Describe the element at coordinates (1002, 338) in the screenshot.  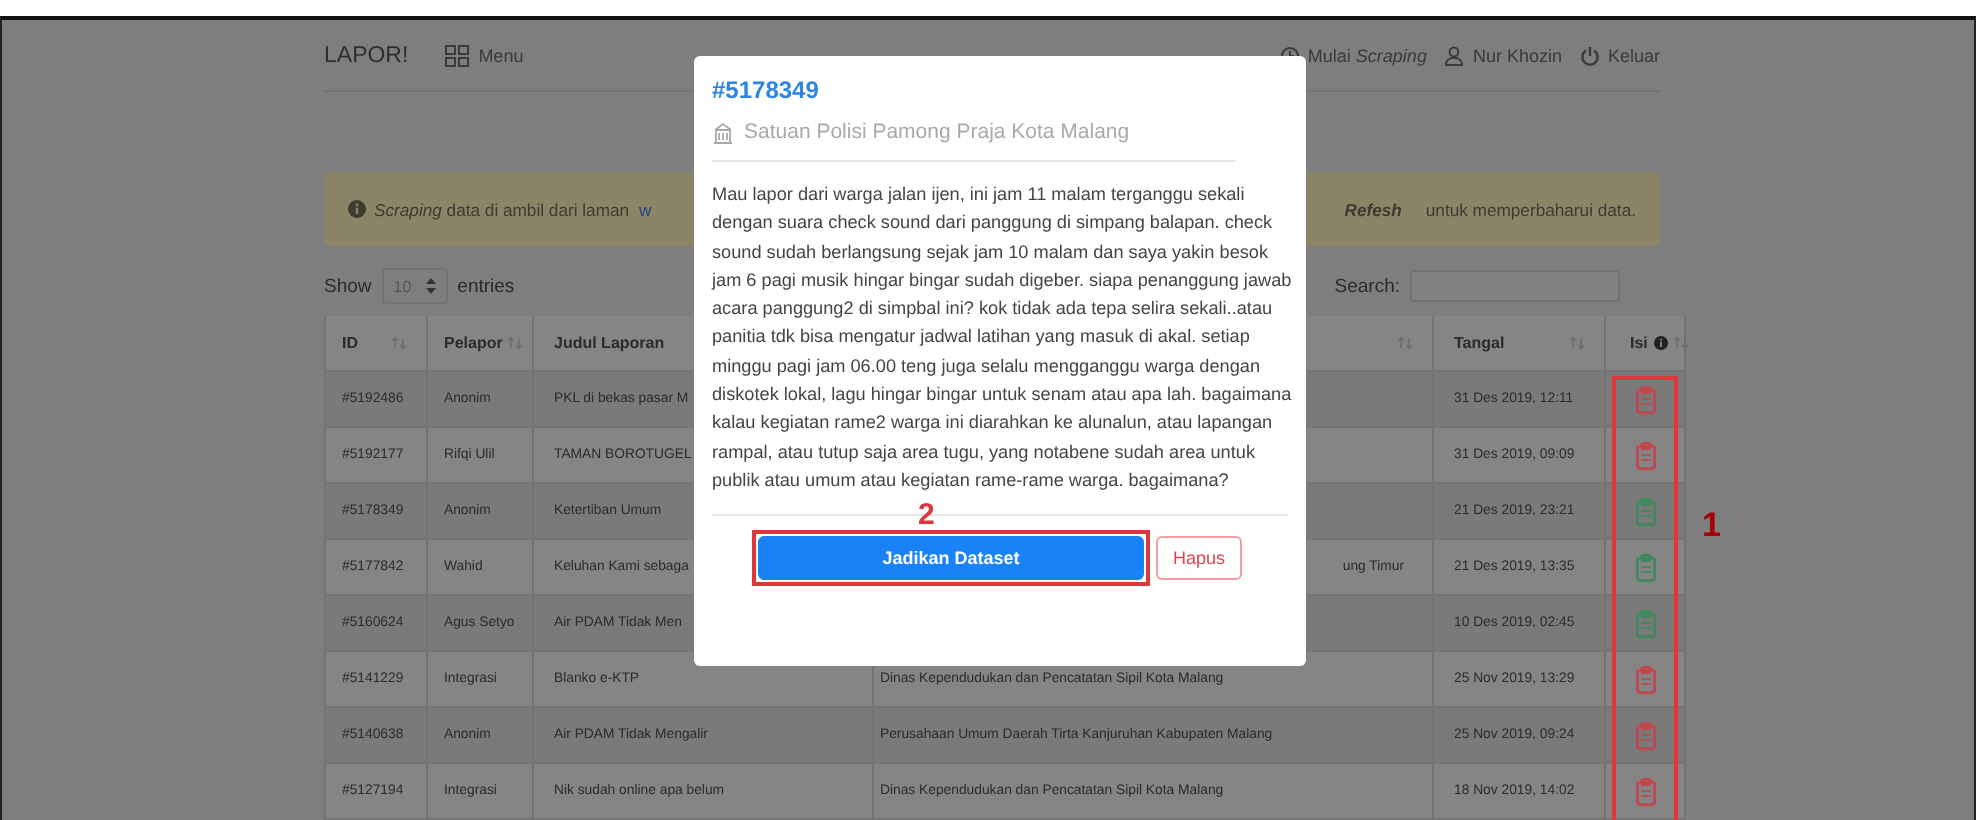
I see `report-text: Mau lapor dari warga jalan ijen, ini jam 11 malam terganggu sekali dengan suara check sound dari panggung di simpang balapan. check sound sudah berlangsung sejak jam 10 malam dan saya yakin besok jam 6 pagi musik hingar bingar sudah digeber. siapa penanggung jawab acara panggung2 di simpbal ini? kok tidak ada tepa selira sekali..atau panitia tdk bisa mengatur jadwal latihan yang masuk di akal. setiap minggu pagi jam 06.00 teng juga selalu mengganggu warga dengan diskotek lokal, lagu hingar bingar untuk senam atau apa lah. bagaimana kalau kegiatan rame2 warga ini diarahkan ke alunalun, atau lapangan rampal, atau tutup saja area tugu, yang notabene sudah area untuk publik atau umum atau kegiatan rame-rame warga. bagaimana?` at that location.